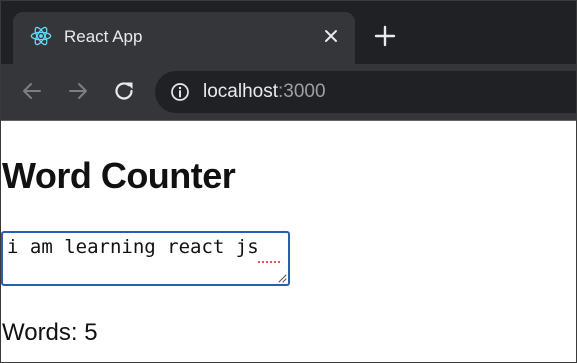 The image size is (577, 363). I want to click on url-text: localhost:3000, so click(264, 92).